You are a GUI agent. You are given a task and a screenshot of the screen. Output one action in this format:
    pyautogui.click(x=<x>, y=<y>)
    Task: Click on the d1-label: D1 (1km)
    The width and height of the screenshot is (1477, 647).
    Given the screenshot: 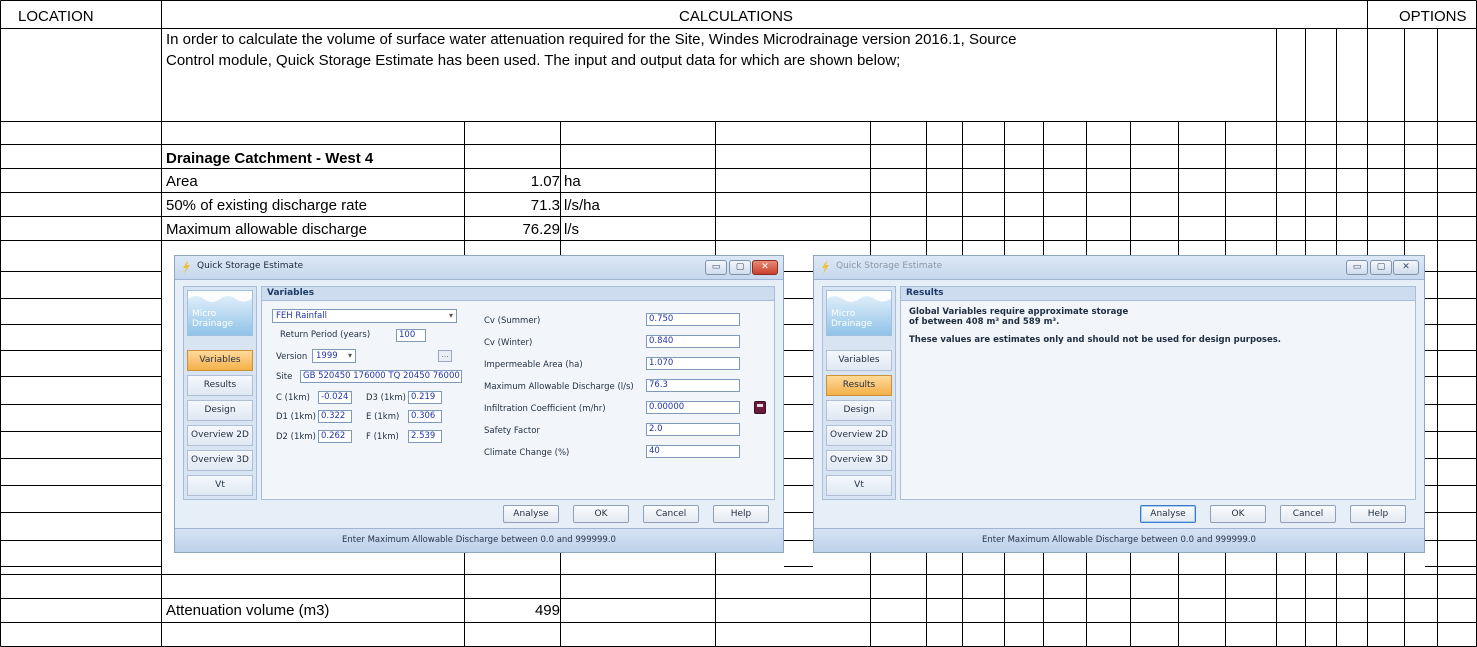 What is the action you would take?
    pyautogui.click(x=296, y=417)
    